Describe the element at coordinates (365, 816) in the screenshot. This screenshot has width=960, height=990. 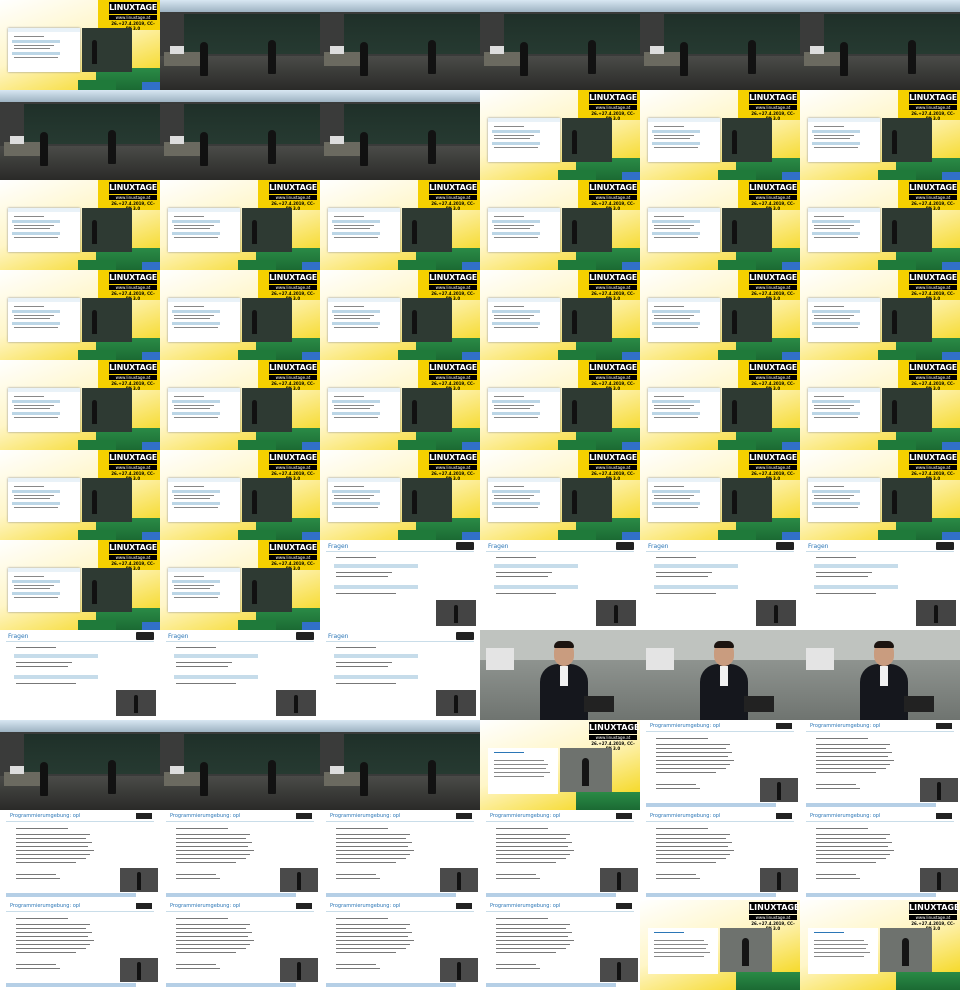
I see `slide-title: Programmierumgebung: opl` at that location.